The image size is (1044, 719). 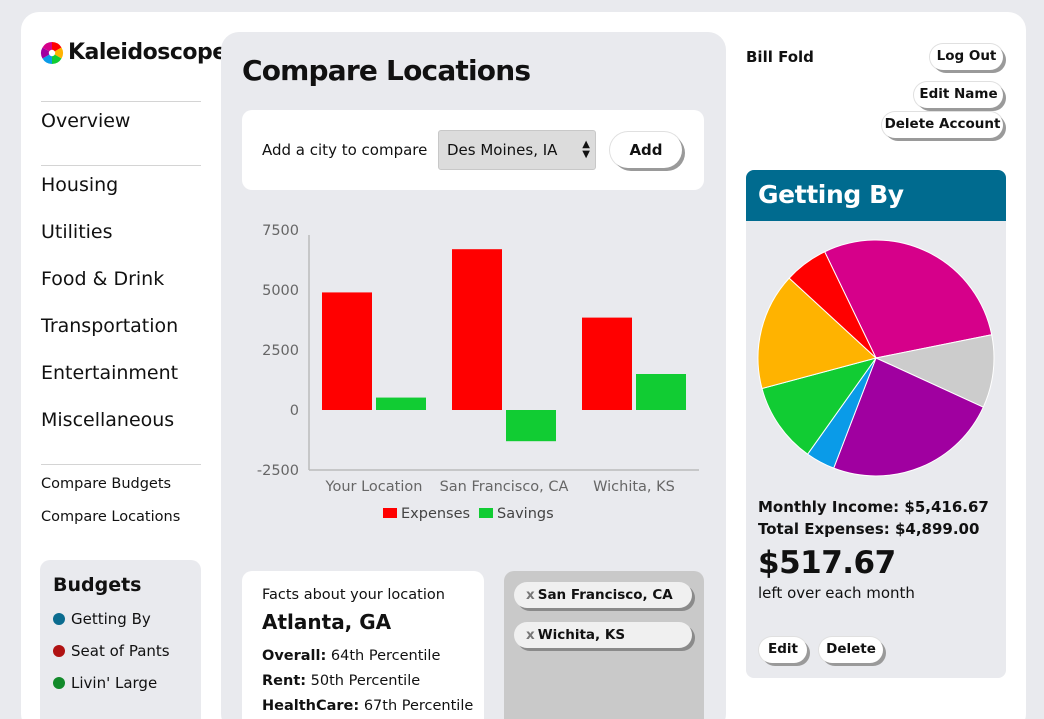 What do you see at coordinates (353, 595) in the screenshot?
I see `facts-heading: Facts about your location` at bounding box center [353, 595].